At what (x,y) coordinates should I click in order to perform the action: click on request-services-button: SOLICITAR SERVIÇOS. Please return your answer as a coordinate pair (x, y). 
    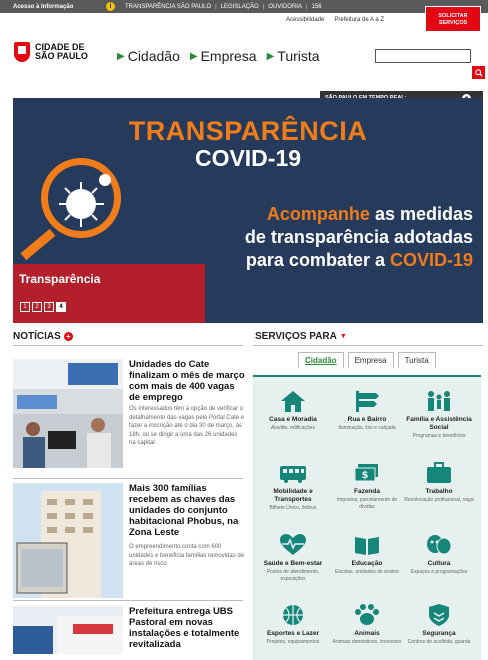
    Looking at the image, I should click on (453, 19).